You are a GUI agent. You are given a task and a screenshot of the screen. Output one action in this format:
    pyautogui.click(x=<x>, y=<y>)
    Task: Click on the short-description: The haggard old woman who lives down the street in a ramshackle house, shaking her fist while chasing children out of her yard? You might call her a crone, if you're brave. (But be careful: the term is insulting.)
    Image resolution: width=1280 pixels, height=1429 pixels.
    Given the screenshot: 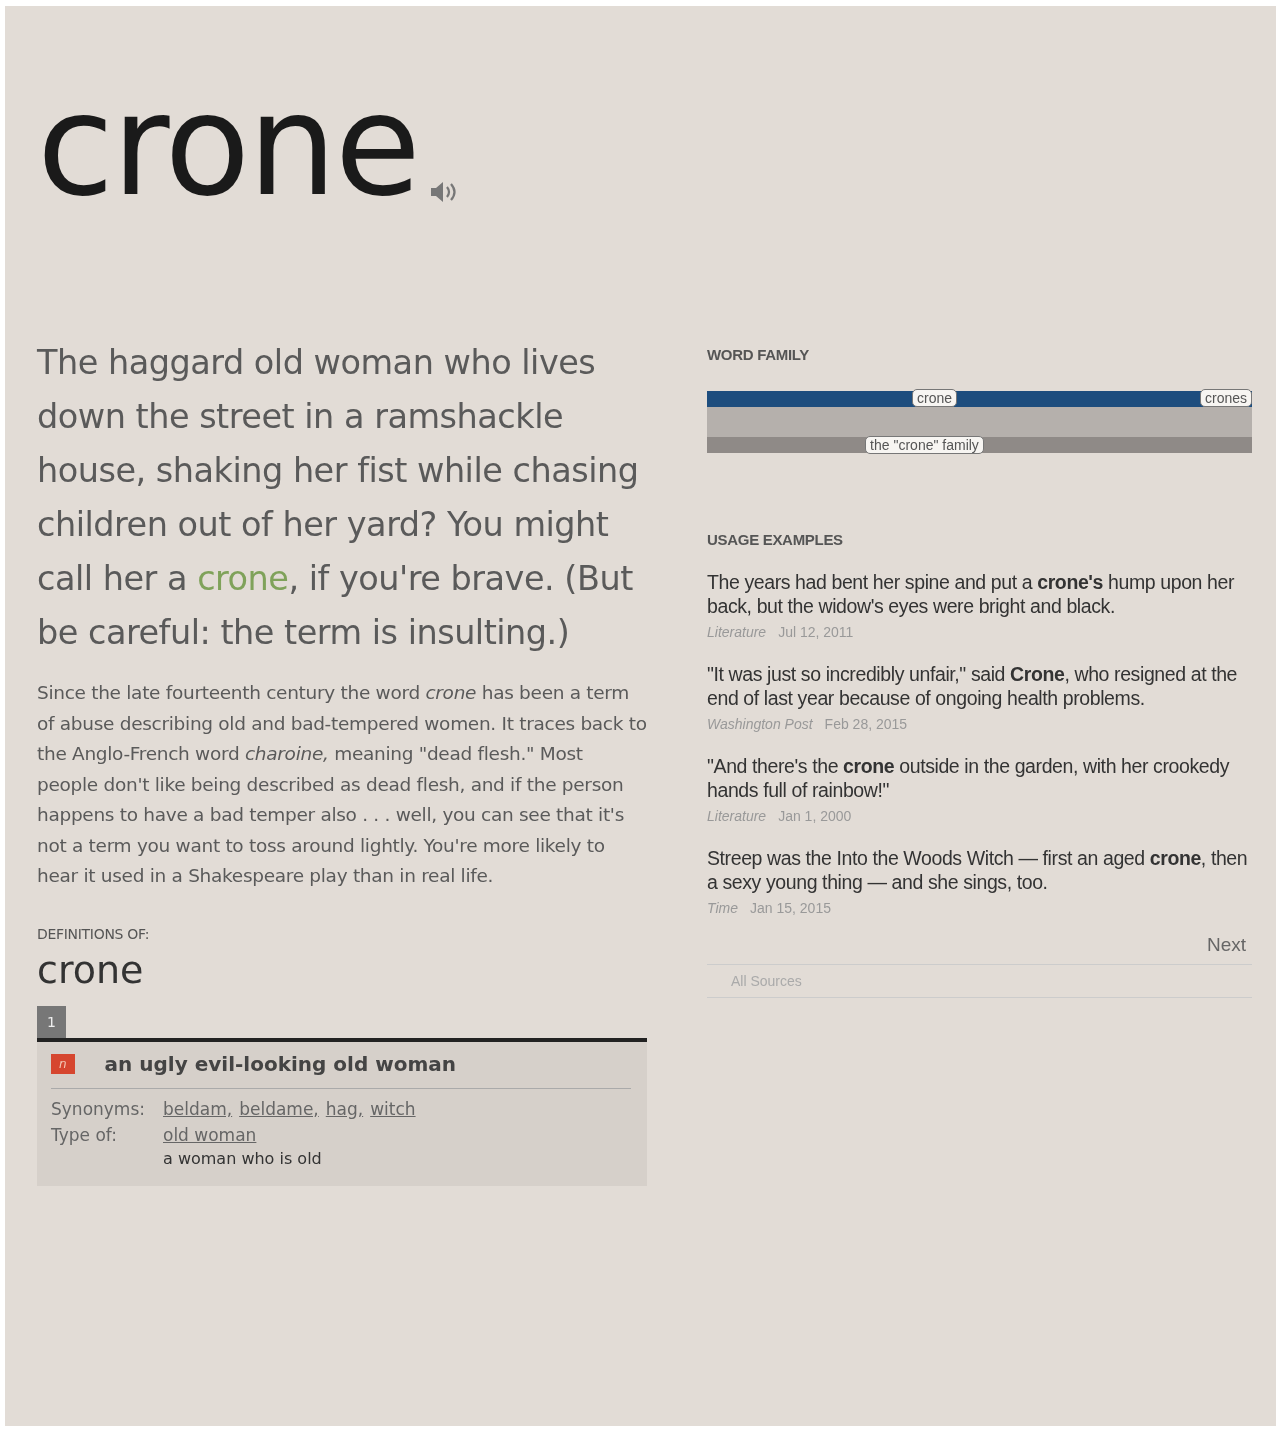 What is the action you would take?
    pyautogui.click(x=338, y=498)
    